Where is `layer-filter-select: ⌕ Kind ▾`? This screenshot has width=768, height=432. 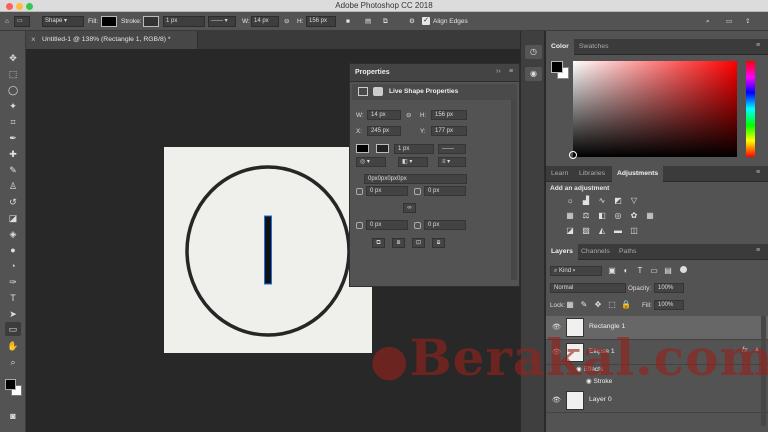 layer-filter-select: ⌕ Kind ▾ is located at coordinates (576, 271).